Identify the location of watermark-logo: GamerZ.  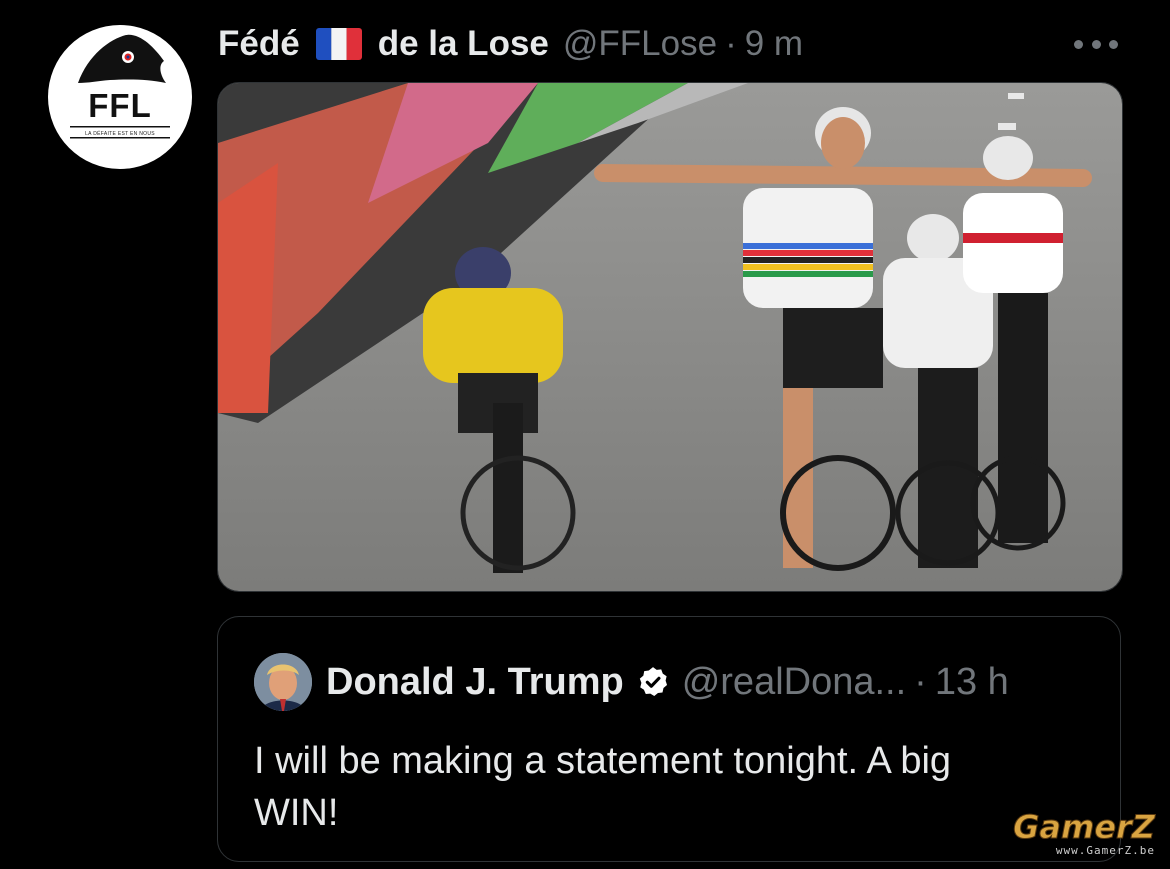
(1084, 827).